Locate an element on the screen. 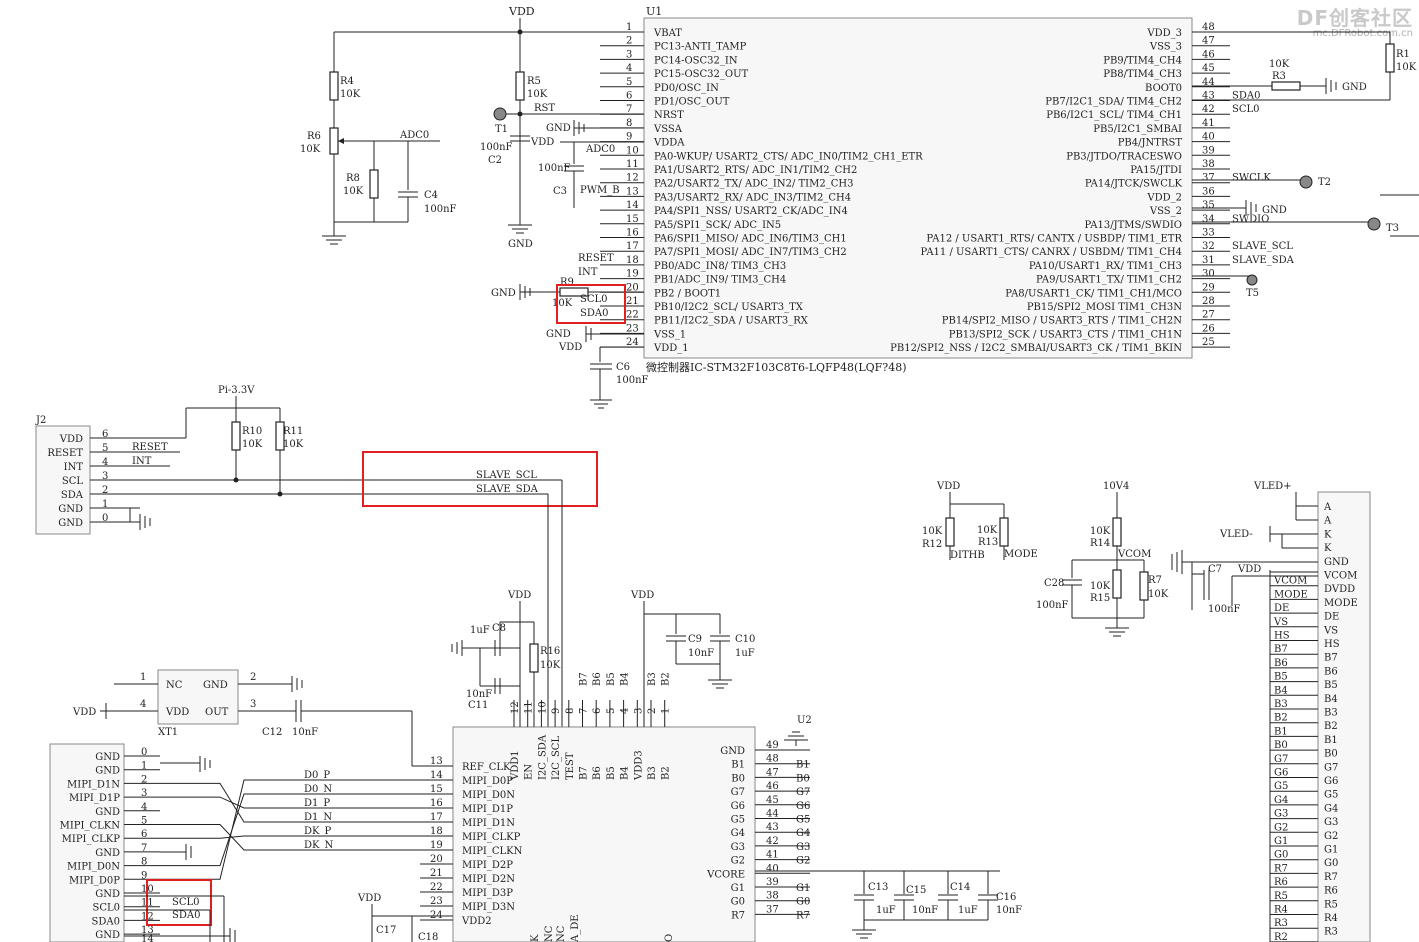 This screenshot has height=942, width=1419. r8-value: 10K is located at coordinates (353, 191).